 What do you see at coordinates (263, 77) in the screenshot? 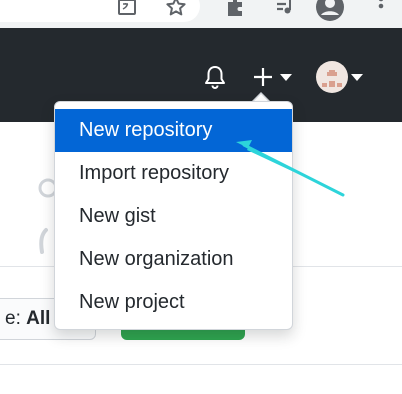
I see `plus-icon` at bounding box center [263, 77].